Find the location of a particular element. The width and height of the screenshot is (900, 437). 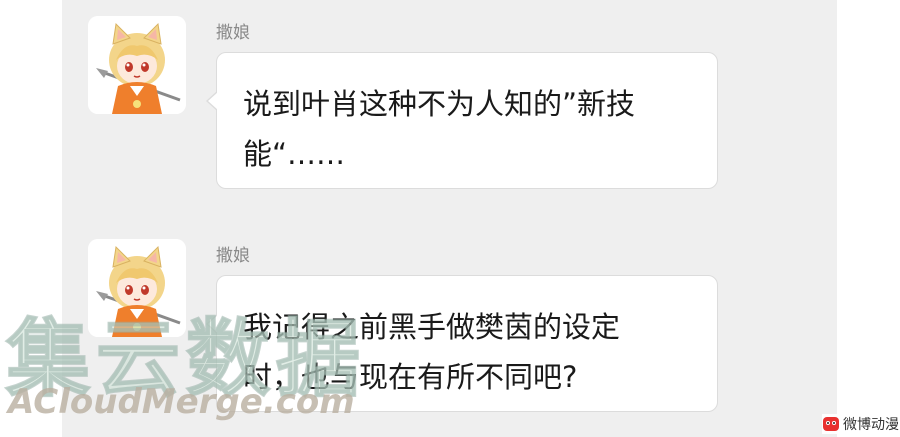

message-text-line: 说到叶肖这种不为人知的”新技 is located at coordinates (439, 104).